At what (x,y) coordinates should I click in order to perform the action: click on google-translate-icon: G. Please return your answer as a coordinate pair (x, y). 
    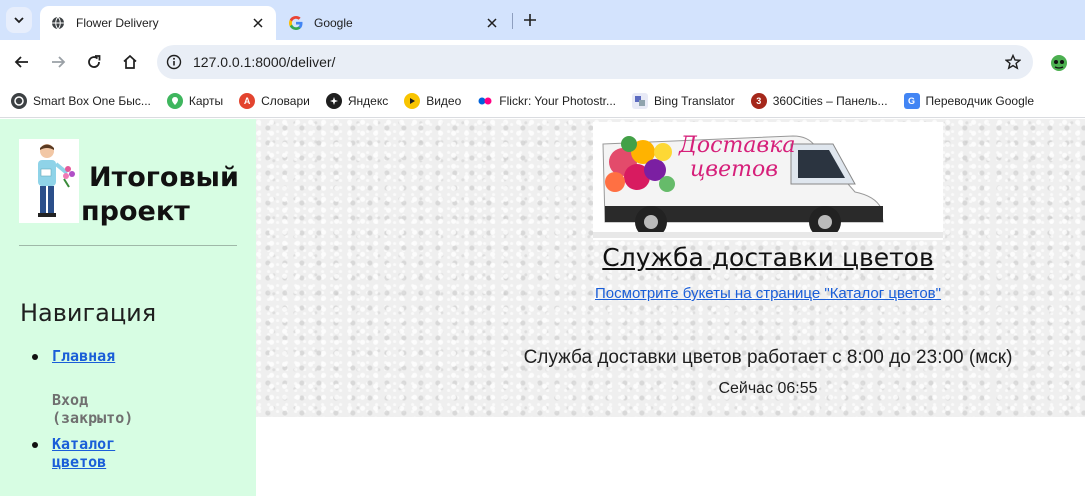
    Looking at the image, I should click on (911, 100).